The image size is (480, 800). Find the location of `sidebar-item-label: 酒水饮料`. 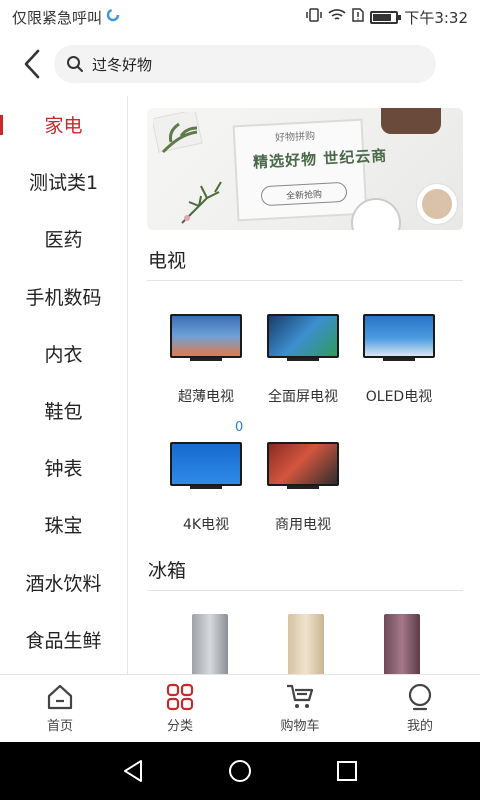

sidebar-item-label: 酒水饮料 is located at coordinates (63, 583).